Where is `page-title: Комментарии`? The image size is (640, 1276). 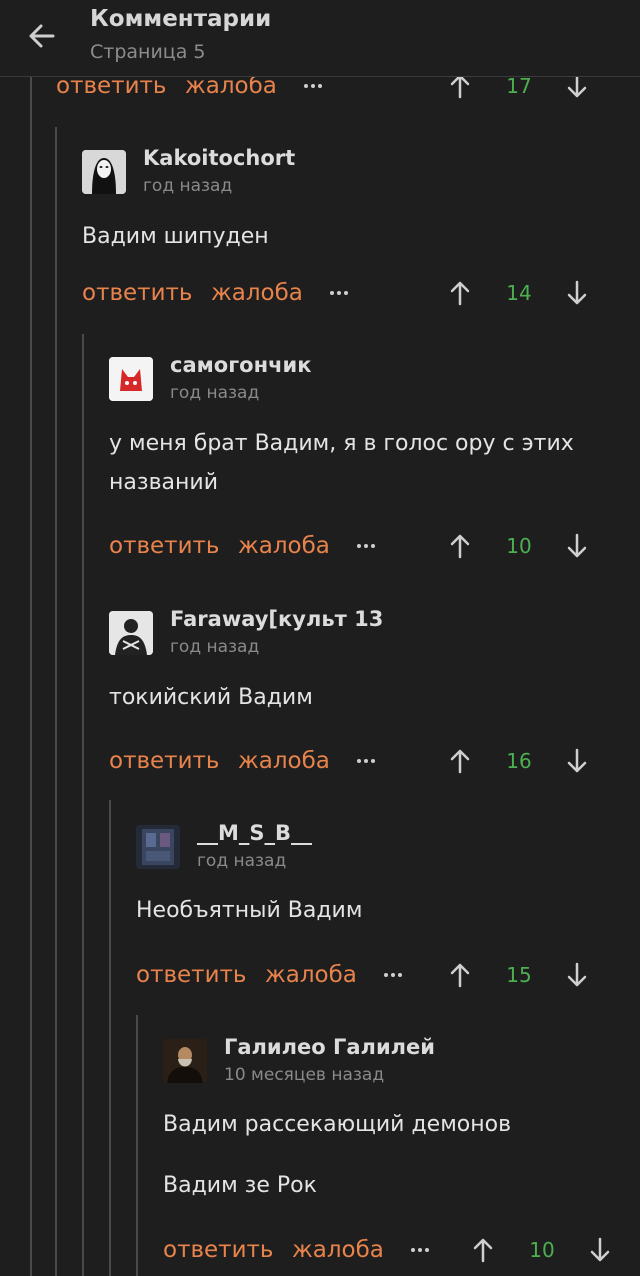
page-title: Комментарии is located at coordinates (181, 19).